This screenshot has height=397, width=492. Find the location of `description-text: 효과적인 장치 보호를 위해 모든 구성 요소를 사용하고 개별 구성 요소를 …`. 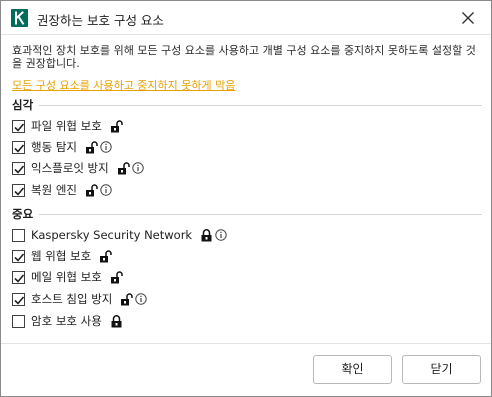

description-text: 효과적인 장치 보호를 위해 모든 구성 요소를 사용하고 개별 구성 요소를 … is located at coordinates (244, 57).